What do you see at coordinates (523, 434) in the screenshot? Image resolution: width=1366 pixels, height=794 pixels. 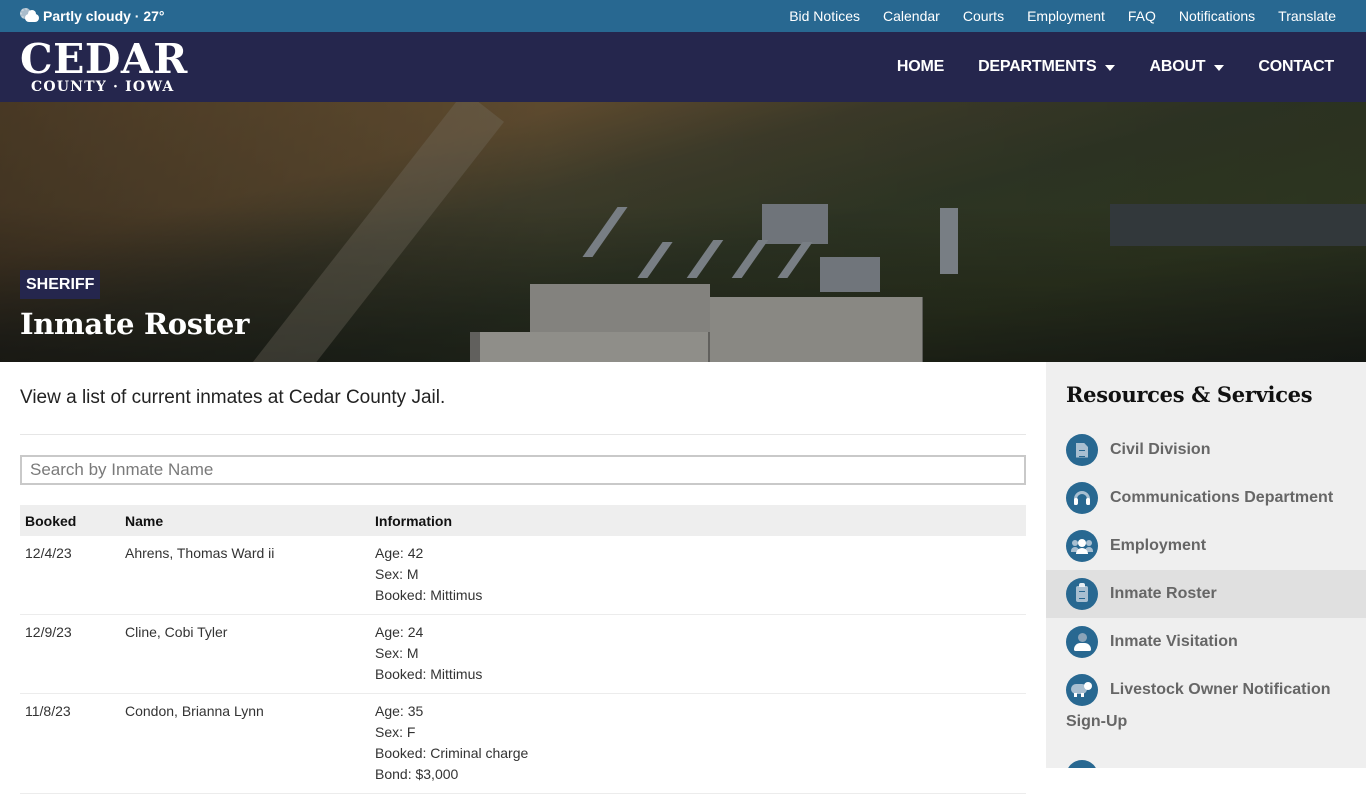 I see `divider` at bounding box center [523, 434].